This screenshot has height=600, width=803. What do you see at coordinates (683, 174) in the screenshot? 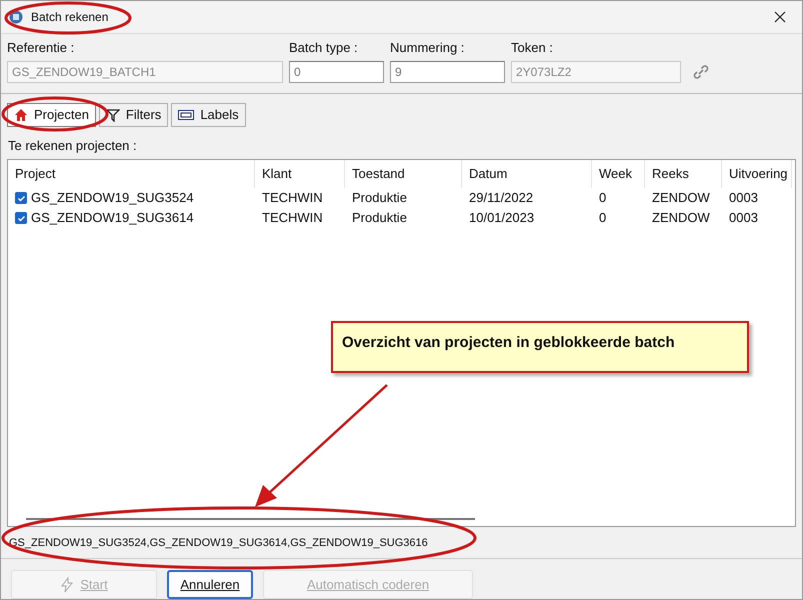
I see `column-header: Reeks` at bounding box center [683, 174].